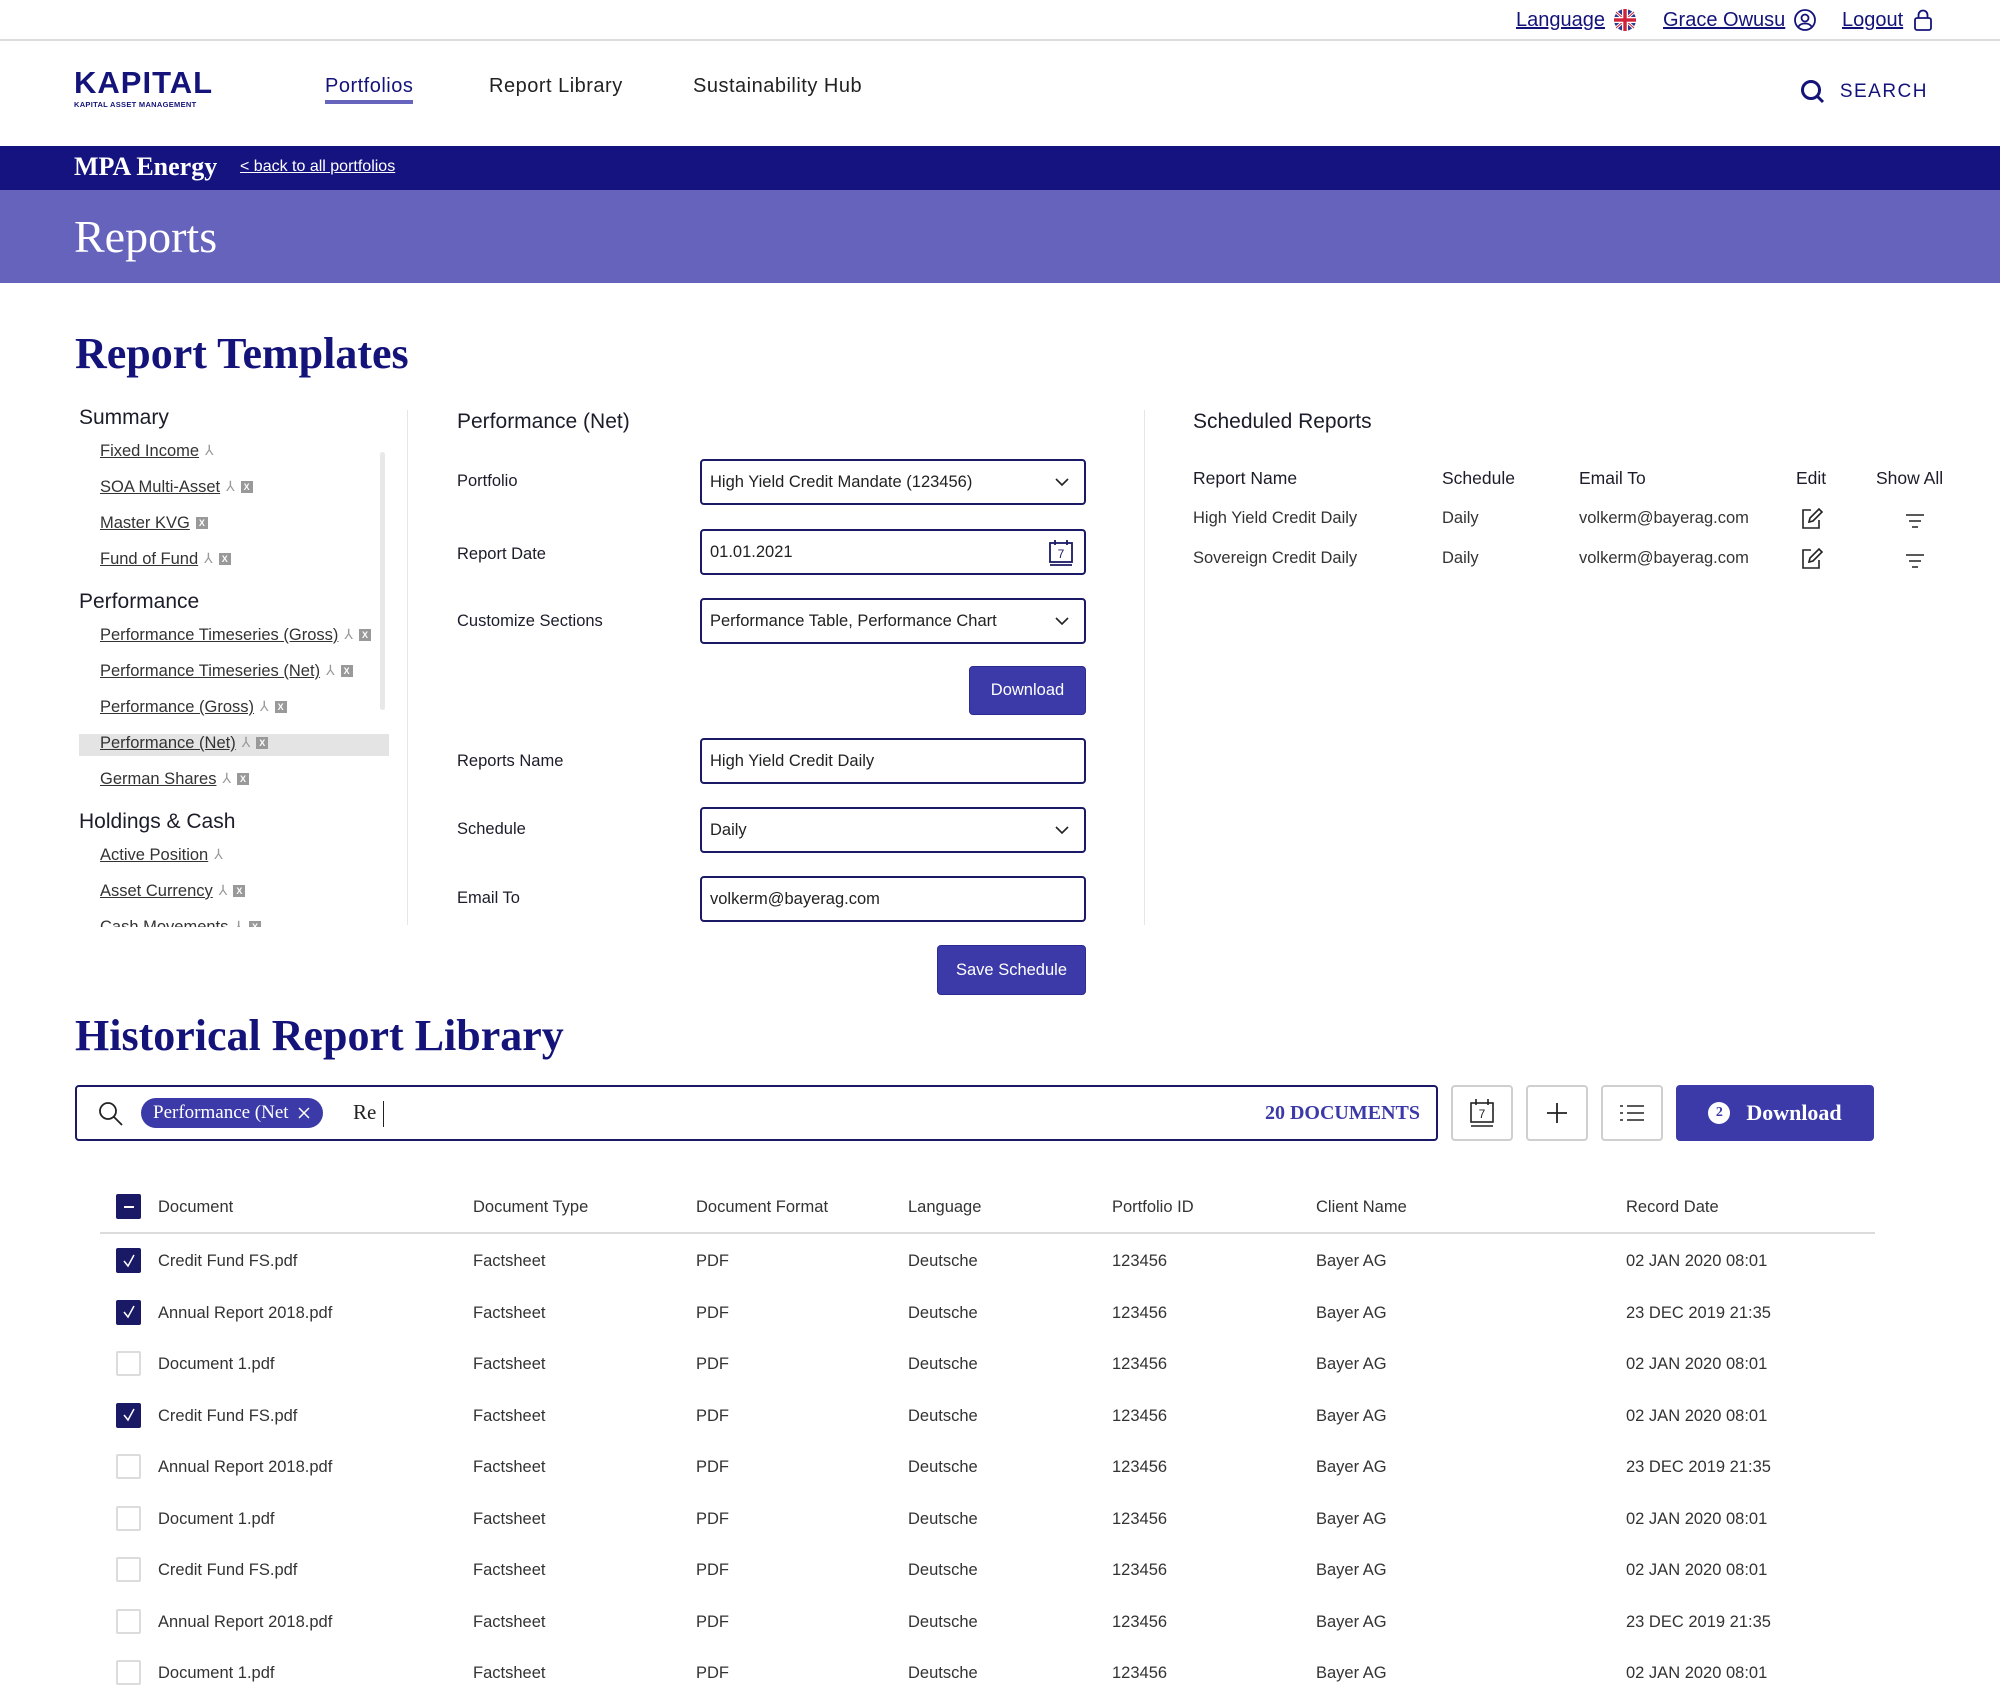 The height and width of the screenshot is (1701, 2000). I want to click on report-date-field: 01.01.2021 7, so click(893, 552).